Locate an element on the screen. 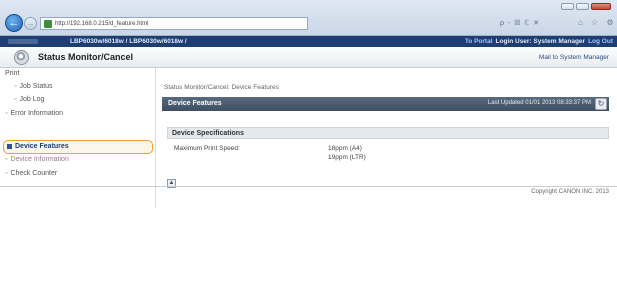 Image resolution: width=617 pixels, height=294 pixels. spec-value-a4: 18ppm (A4) is located at coordinates (345, 148).